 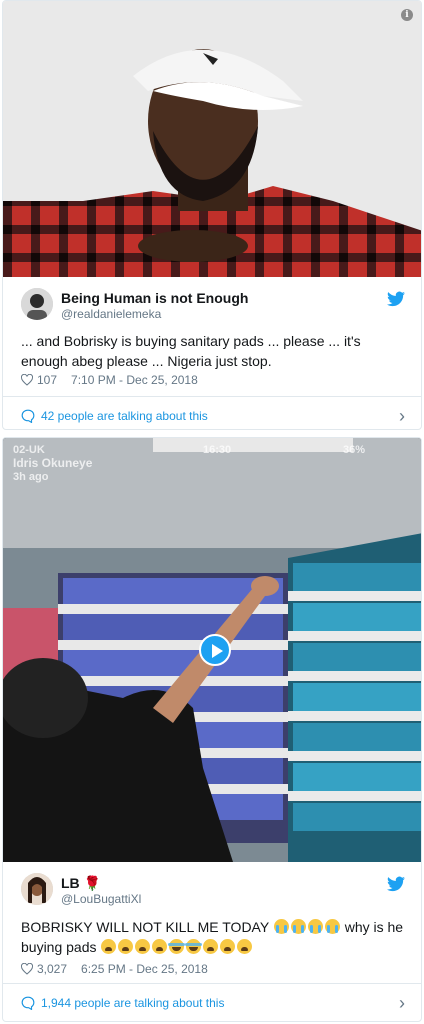 What do you see at coordinates (101, 899) in the screenshot?
I see `author-handle: @LouBugattiXl` at bounding box center [101, 899].